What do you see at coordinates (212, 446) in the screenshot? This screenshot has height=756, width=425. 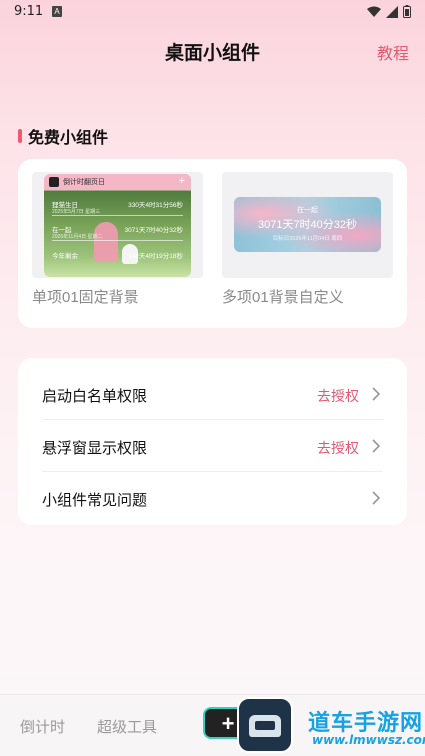 I see `permission-row-overlay: 悬浮窗显示权限 去授权` at bounding box center [212, 446].